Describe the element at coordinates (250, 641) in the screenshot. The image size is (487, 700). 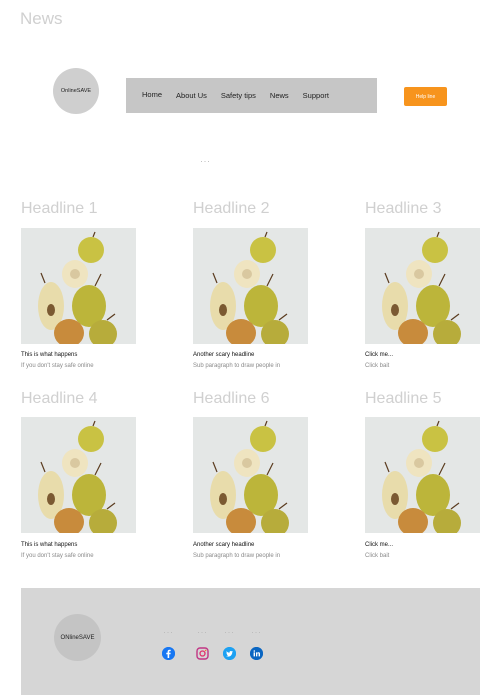
I see `footer: ONlineSAVE ··· ··· ··· ···` at that location.